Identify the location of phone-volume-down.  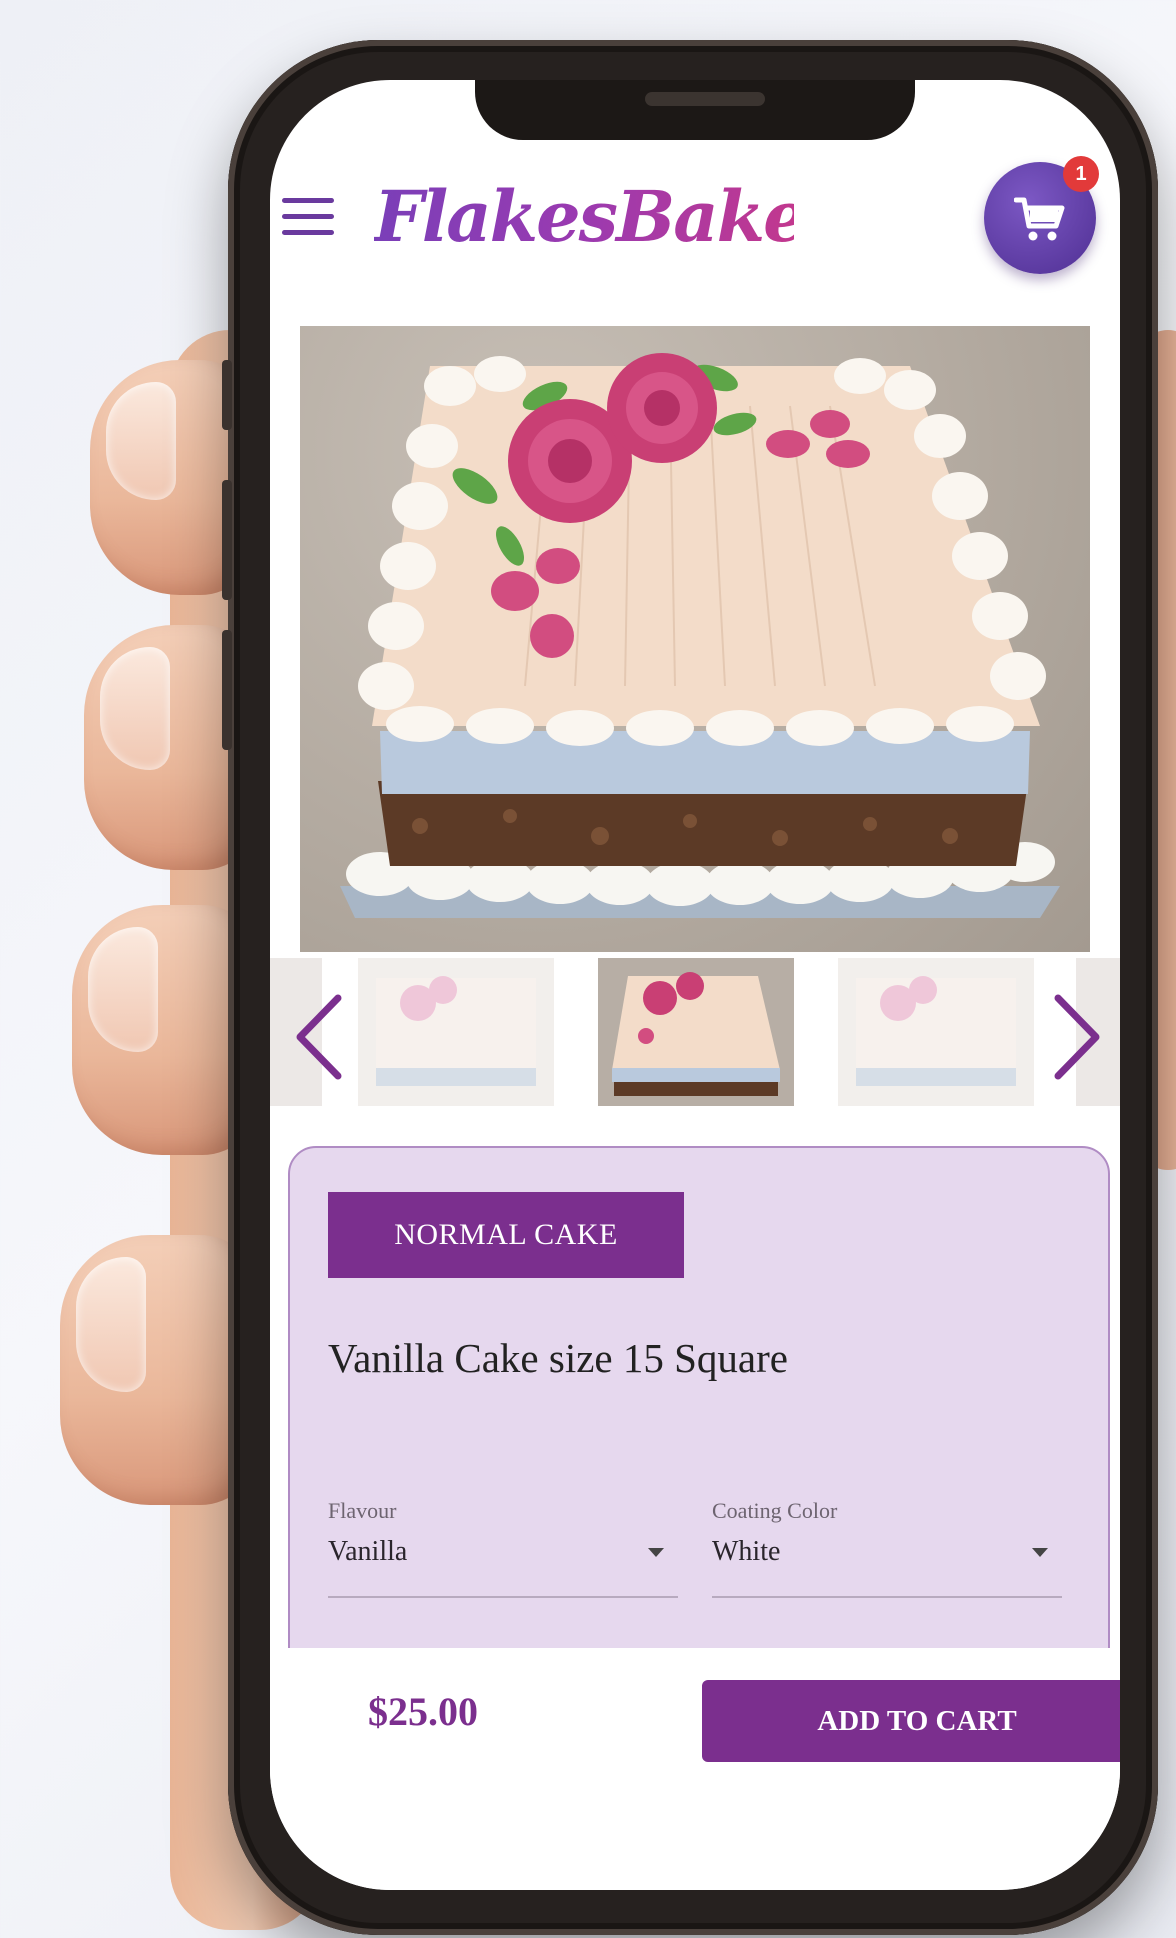
(227, 690).